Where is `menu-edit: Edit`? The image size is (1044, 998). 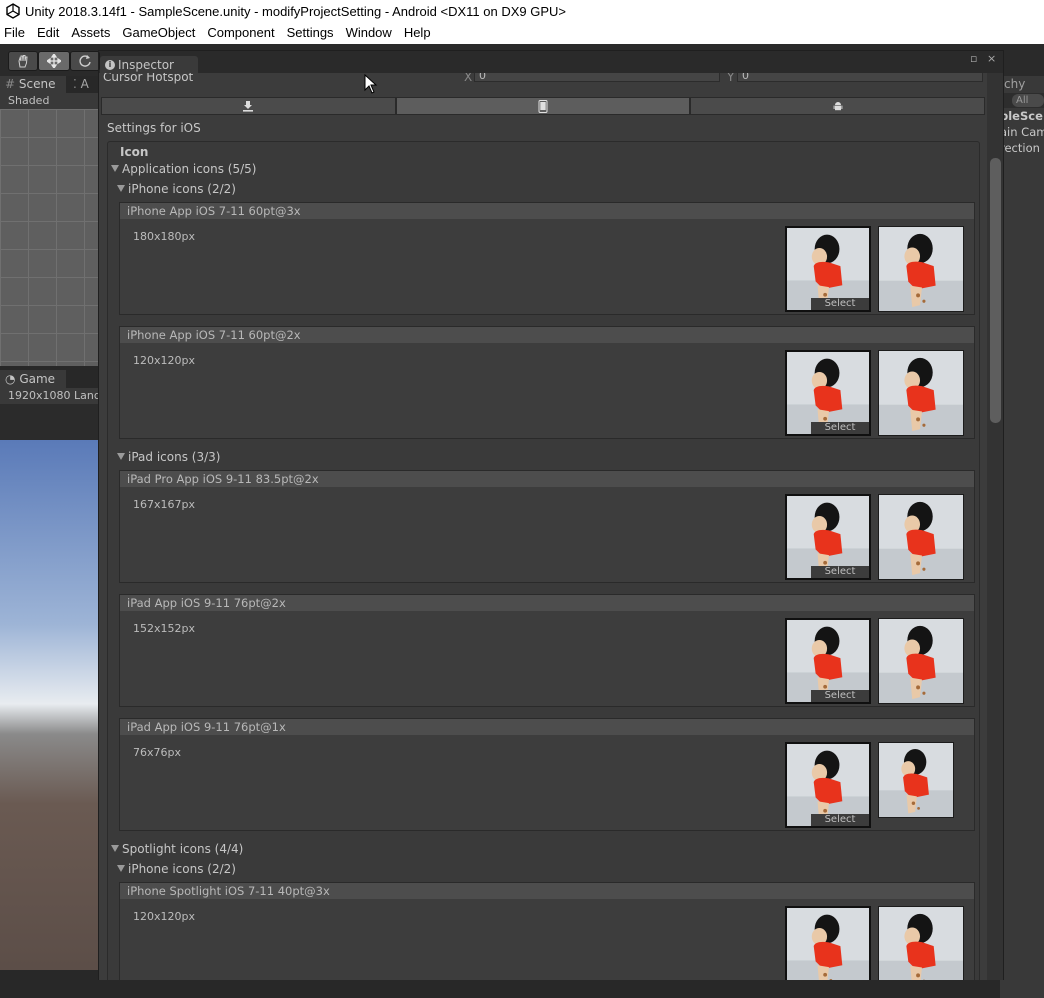 menu-edit: Edit is located at coordinates (48, 33).